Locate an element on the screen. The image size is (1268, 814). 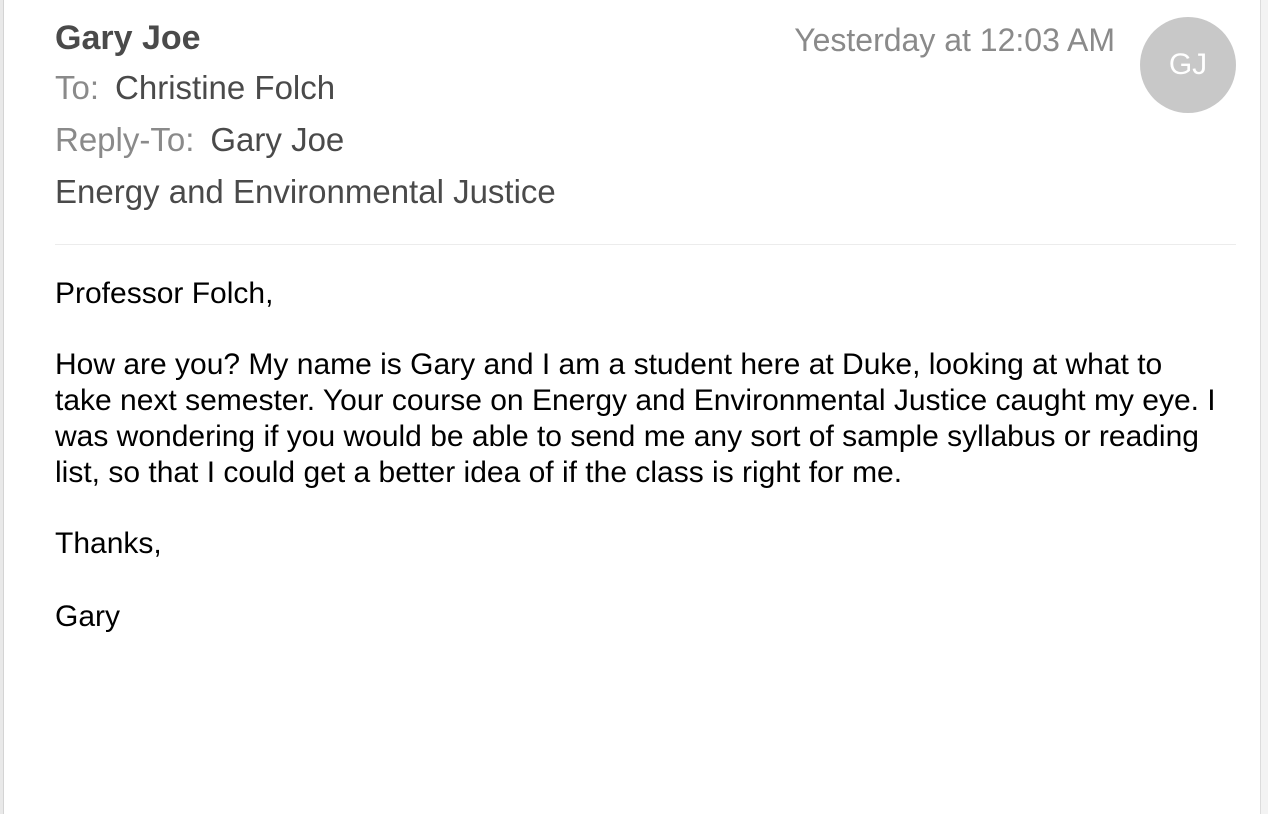
to-row: To: Christine Folch is located at coordinates (195, 88).